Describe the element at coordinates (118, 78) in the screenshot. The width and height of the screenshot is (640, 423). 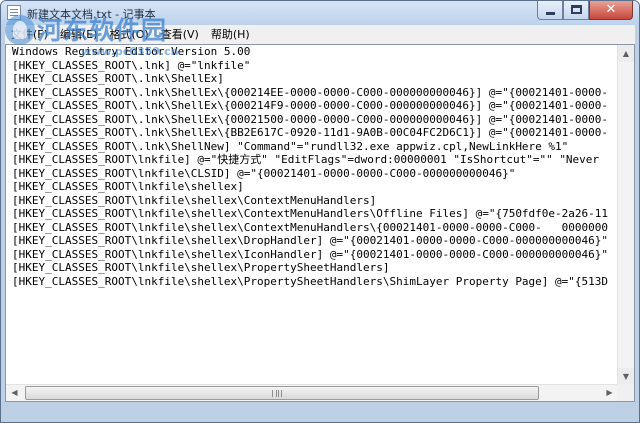
I see `text-line: [HKEY_CLASSES_ROOT\.lnk\ShellEx]` at that location.